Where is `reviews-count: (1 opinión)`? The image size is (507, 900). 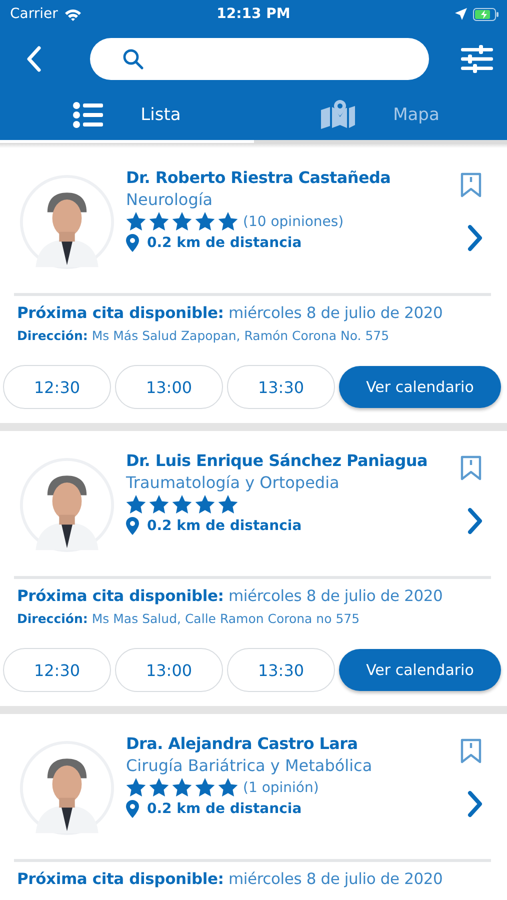 reviews-count: (1 opinión) is located at coordinates (281, 788).